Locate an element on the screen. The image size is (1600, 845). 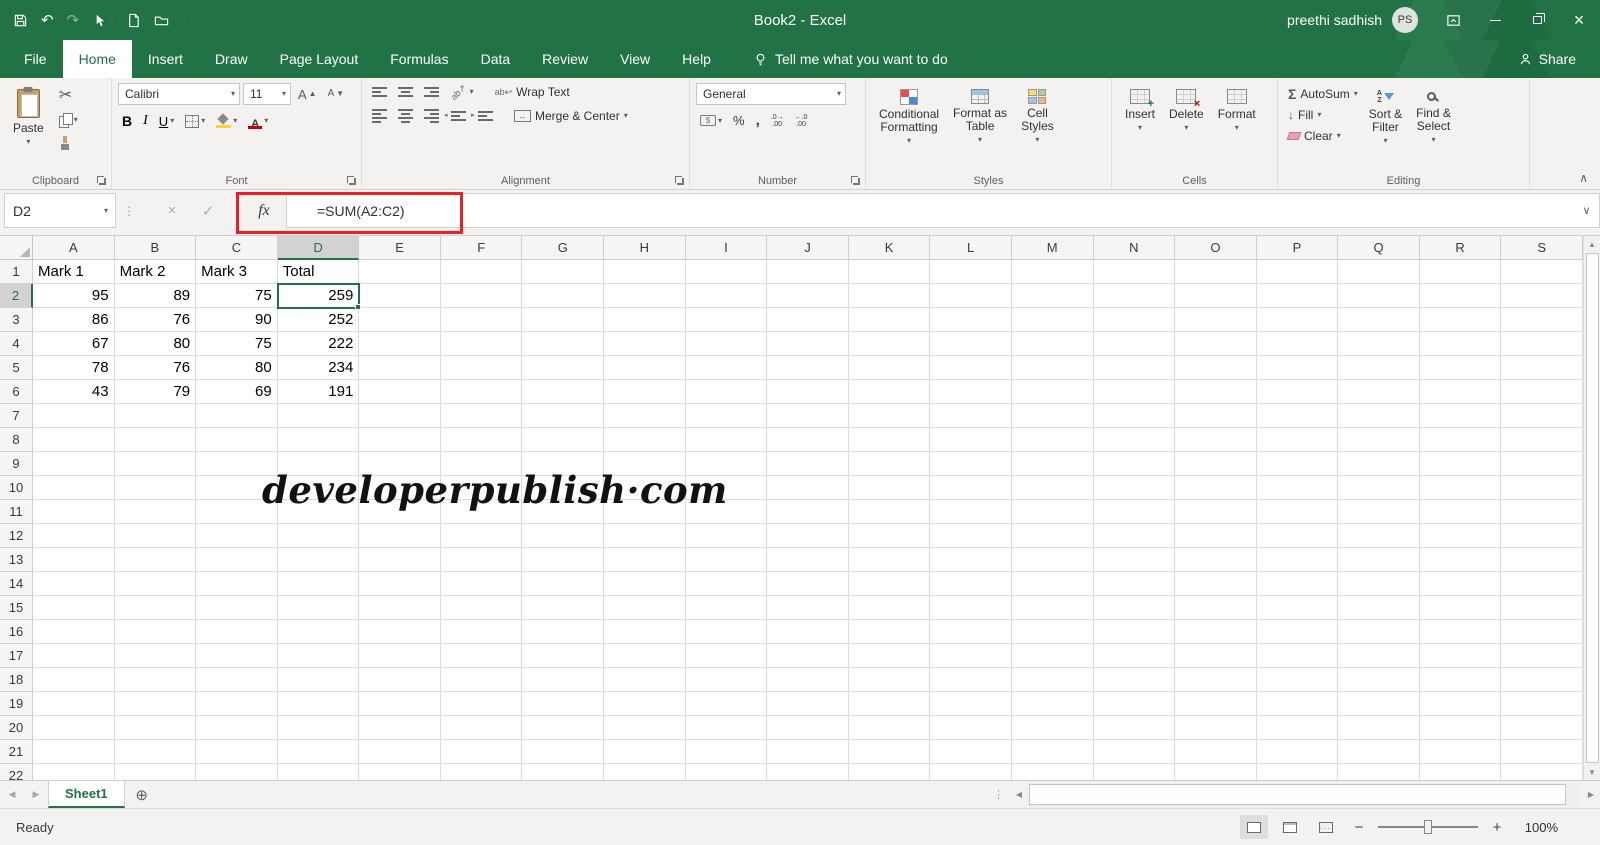
cell-C10 is located at coordinates (237, 488).